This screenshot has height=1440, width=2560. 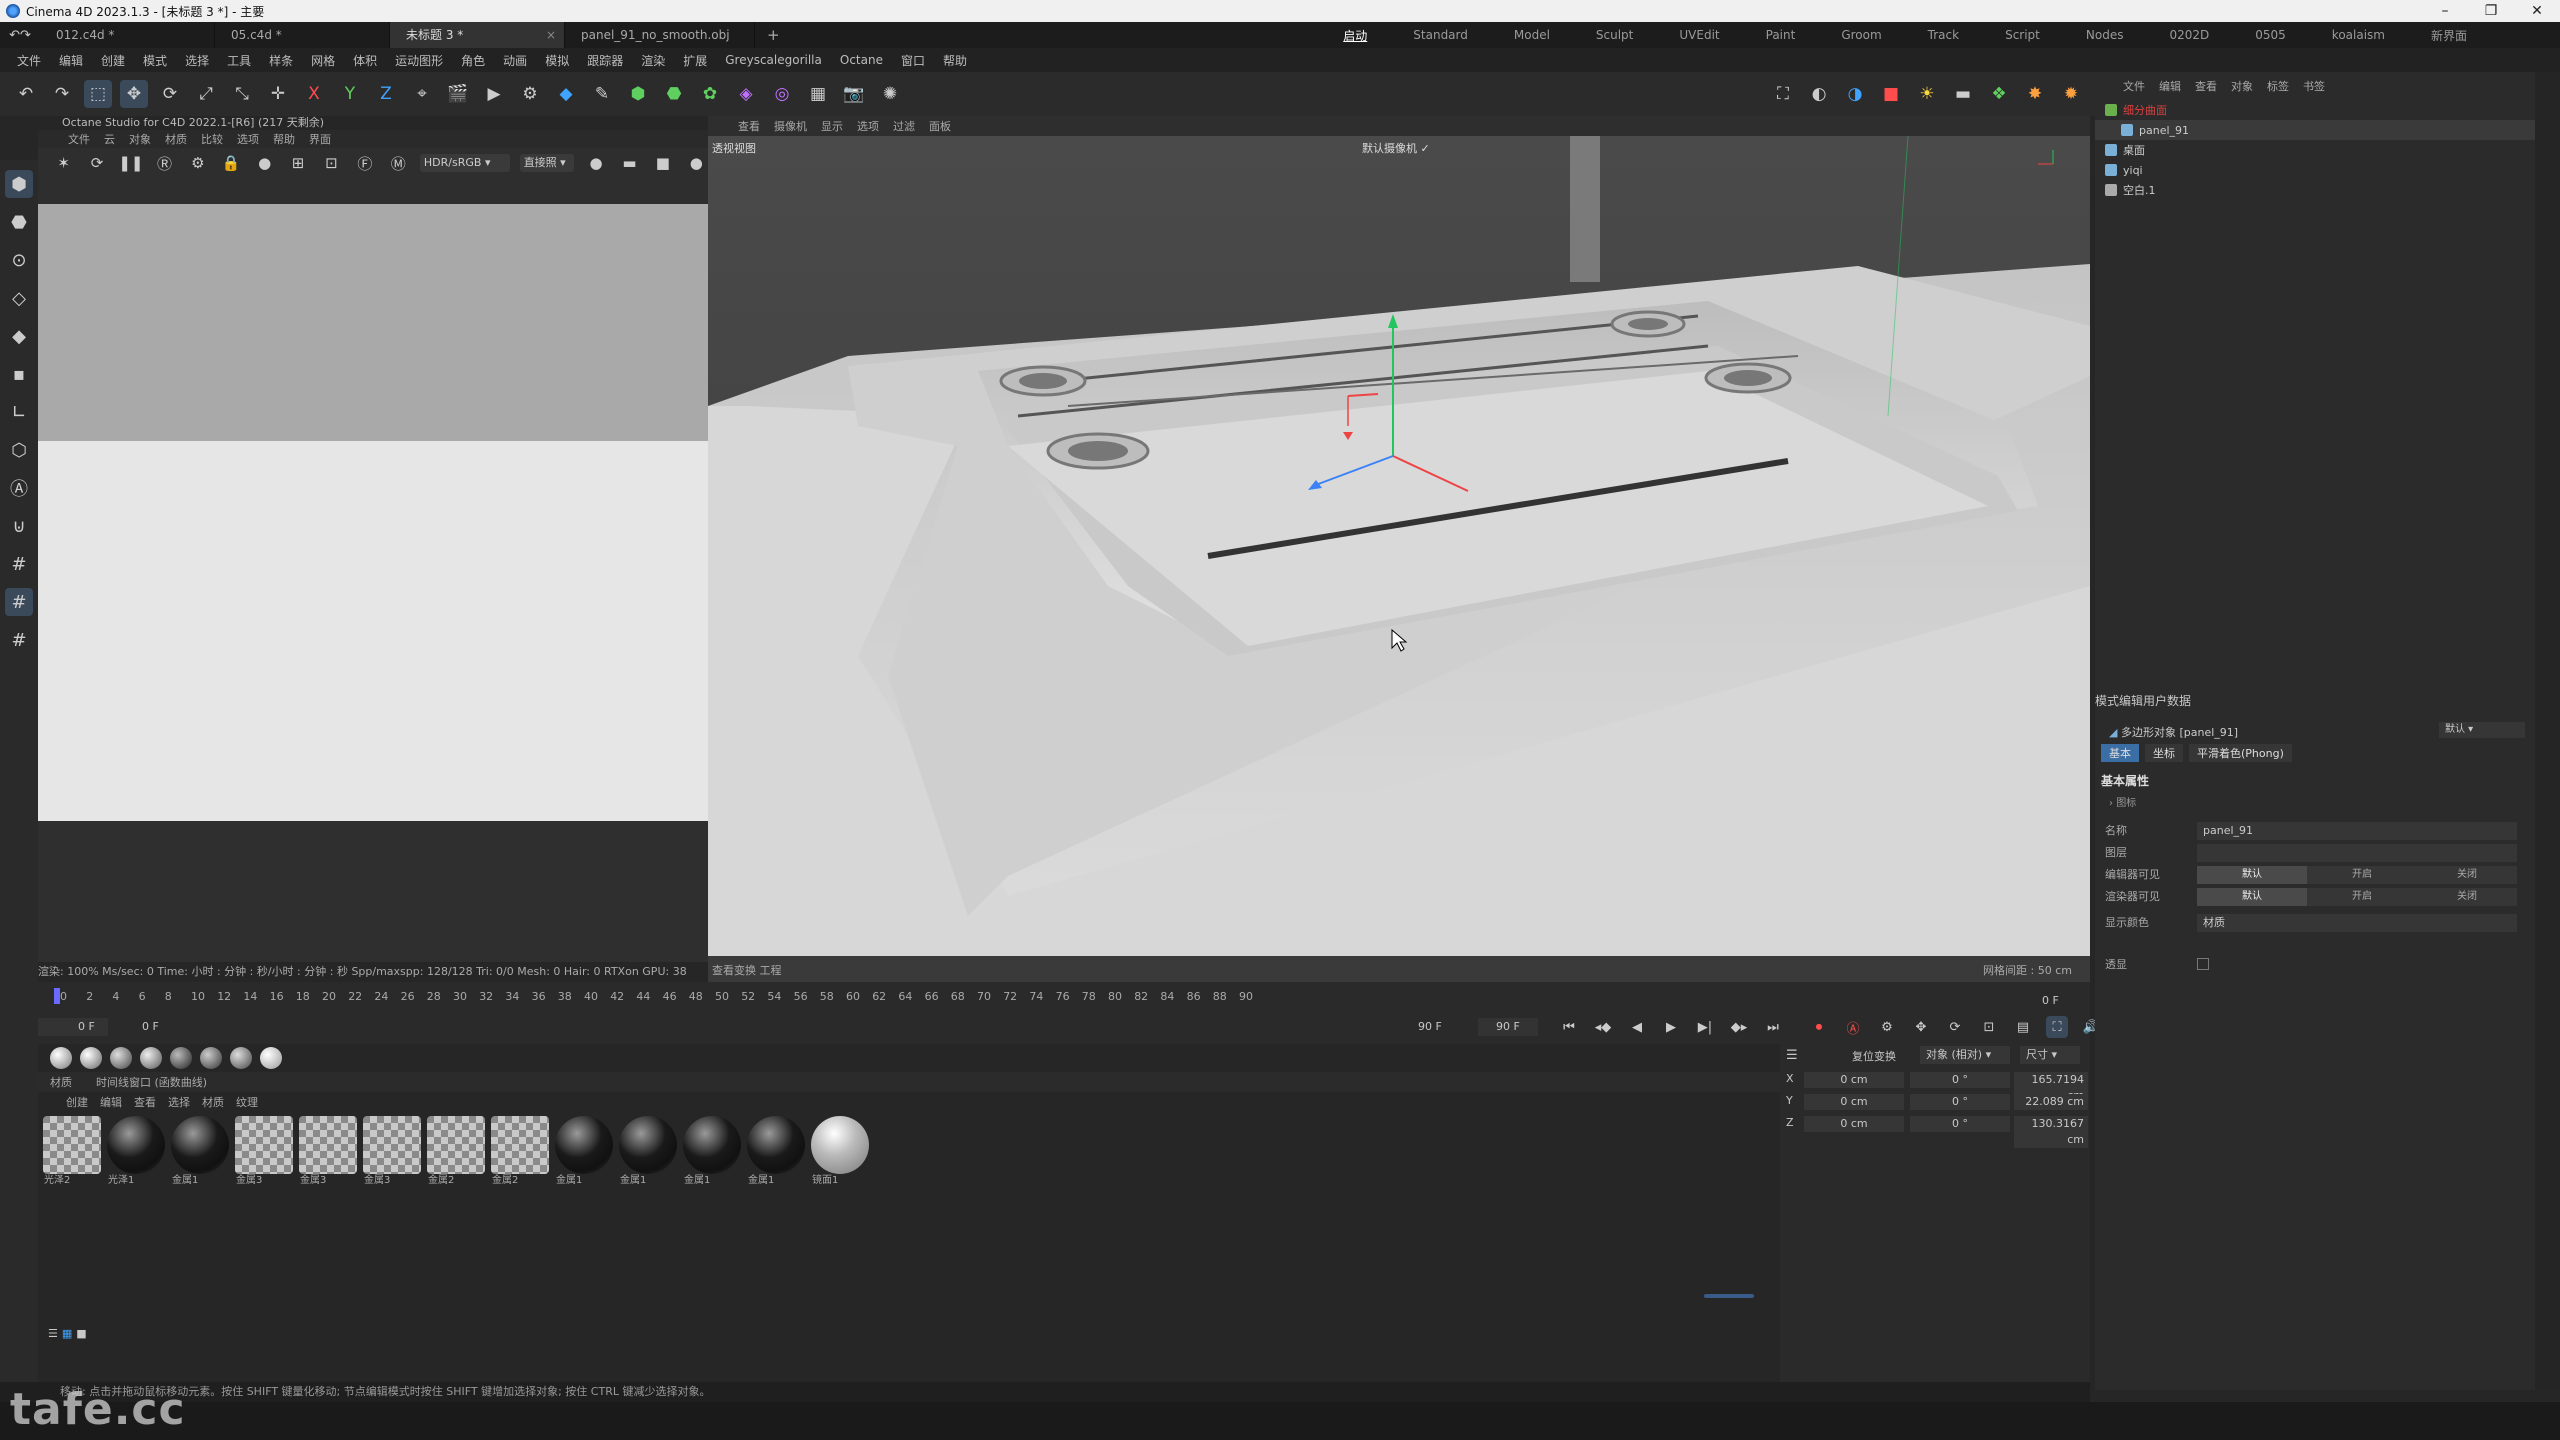 What do you see at coordinates (660, 45) in the screenshot?
I see `doc-tab: panel_91_no_smooth.obj *` at bounding box center [660, 45].